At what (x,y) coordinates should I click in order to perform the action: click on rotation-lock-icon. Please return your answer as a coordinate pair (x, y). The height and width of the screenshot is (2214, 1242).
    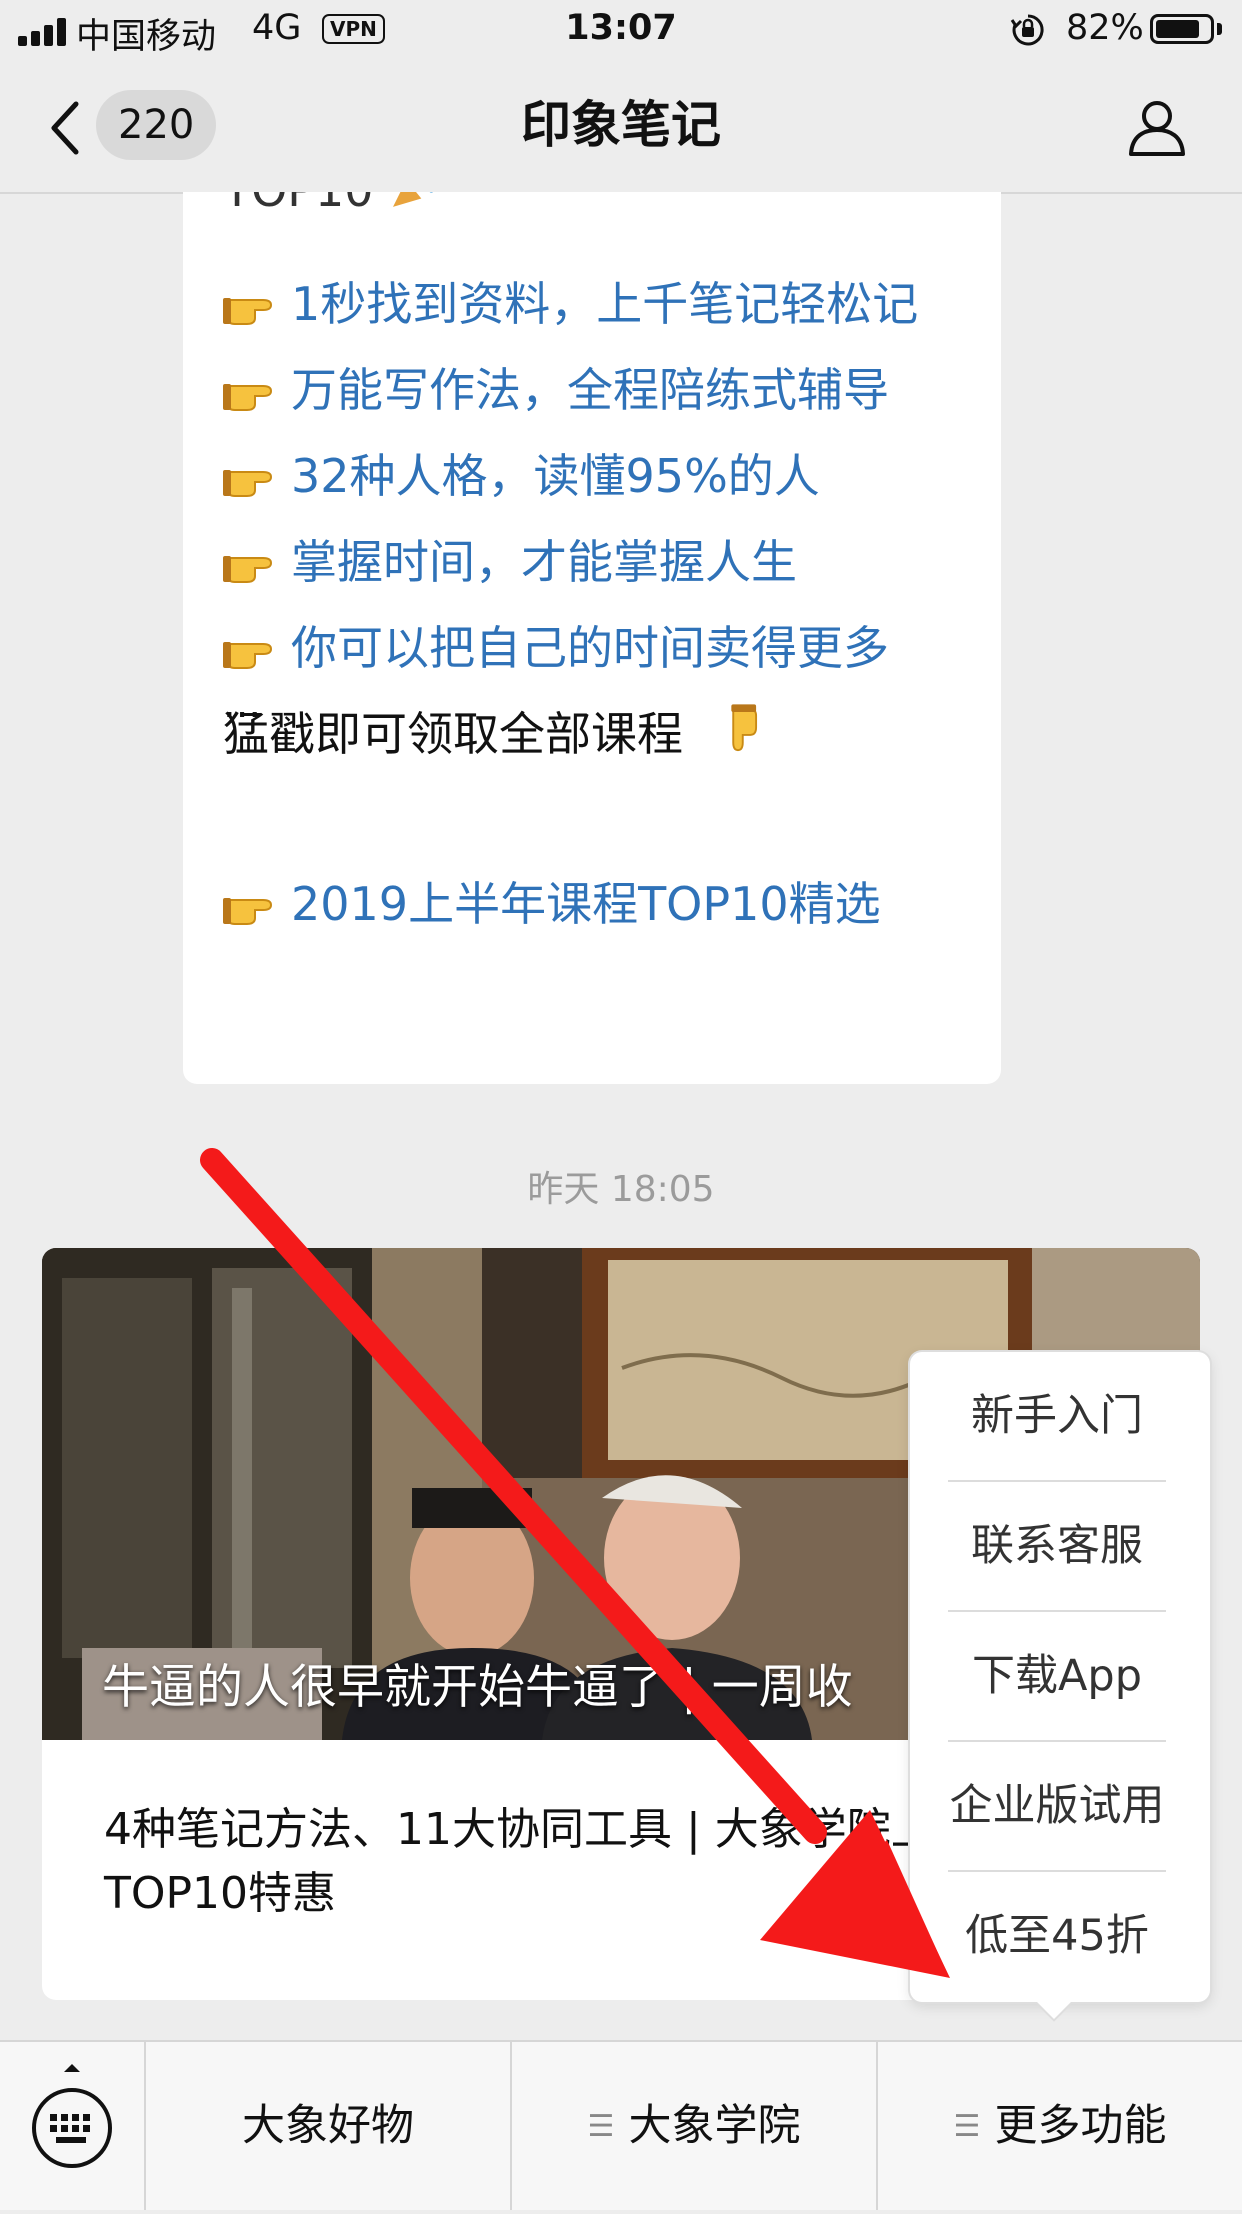
    Looking at the image, I should click on (1027, 30).